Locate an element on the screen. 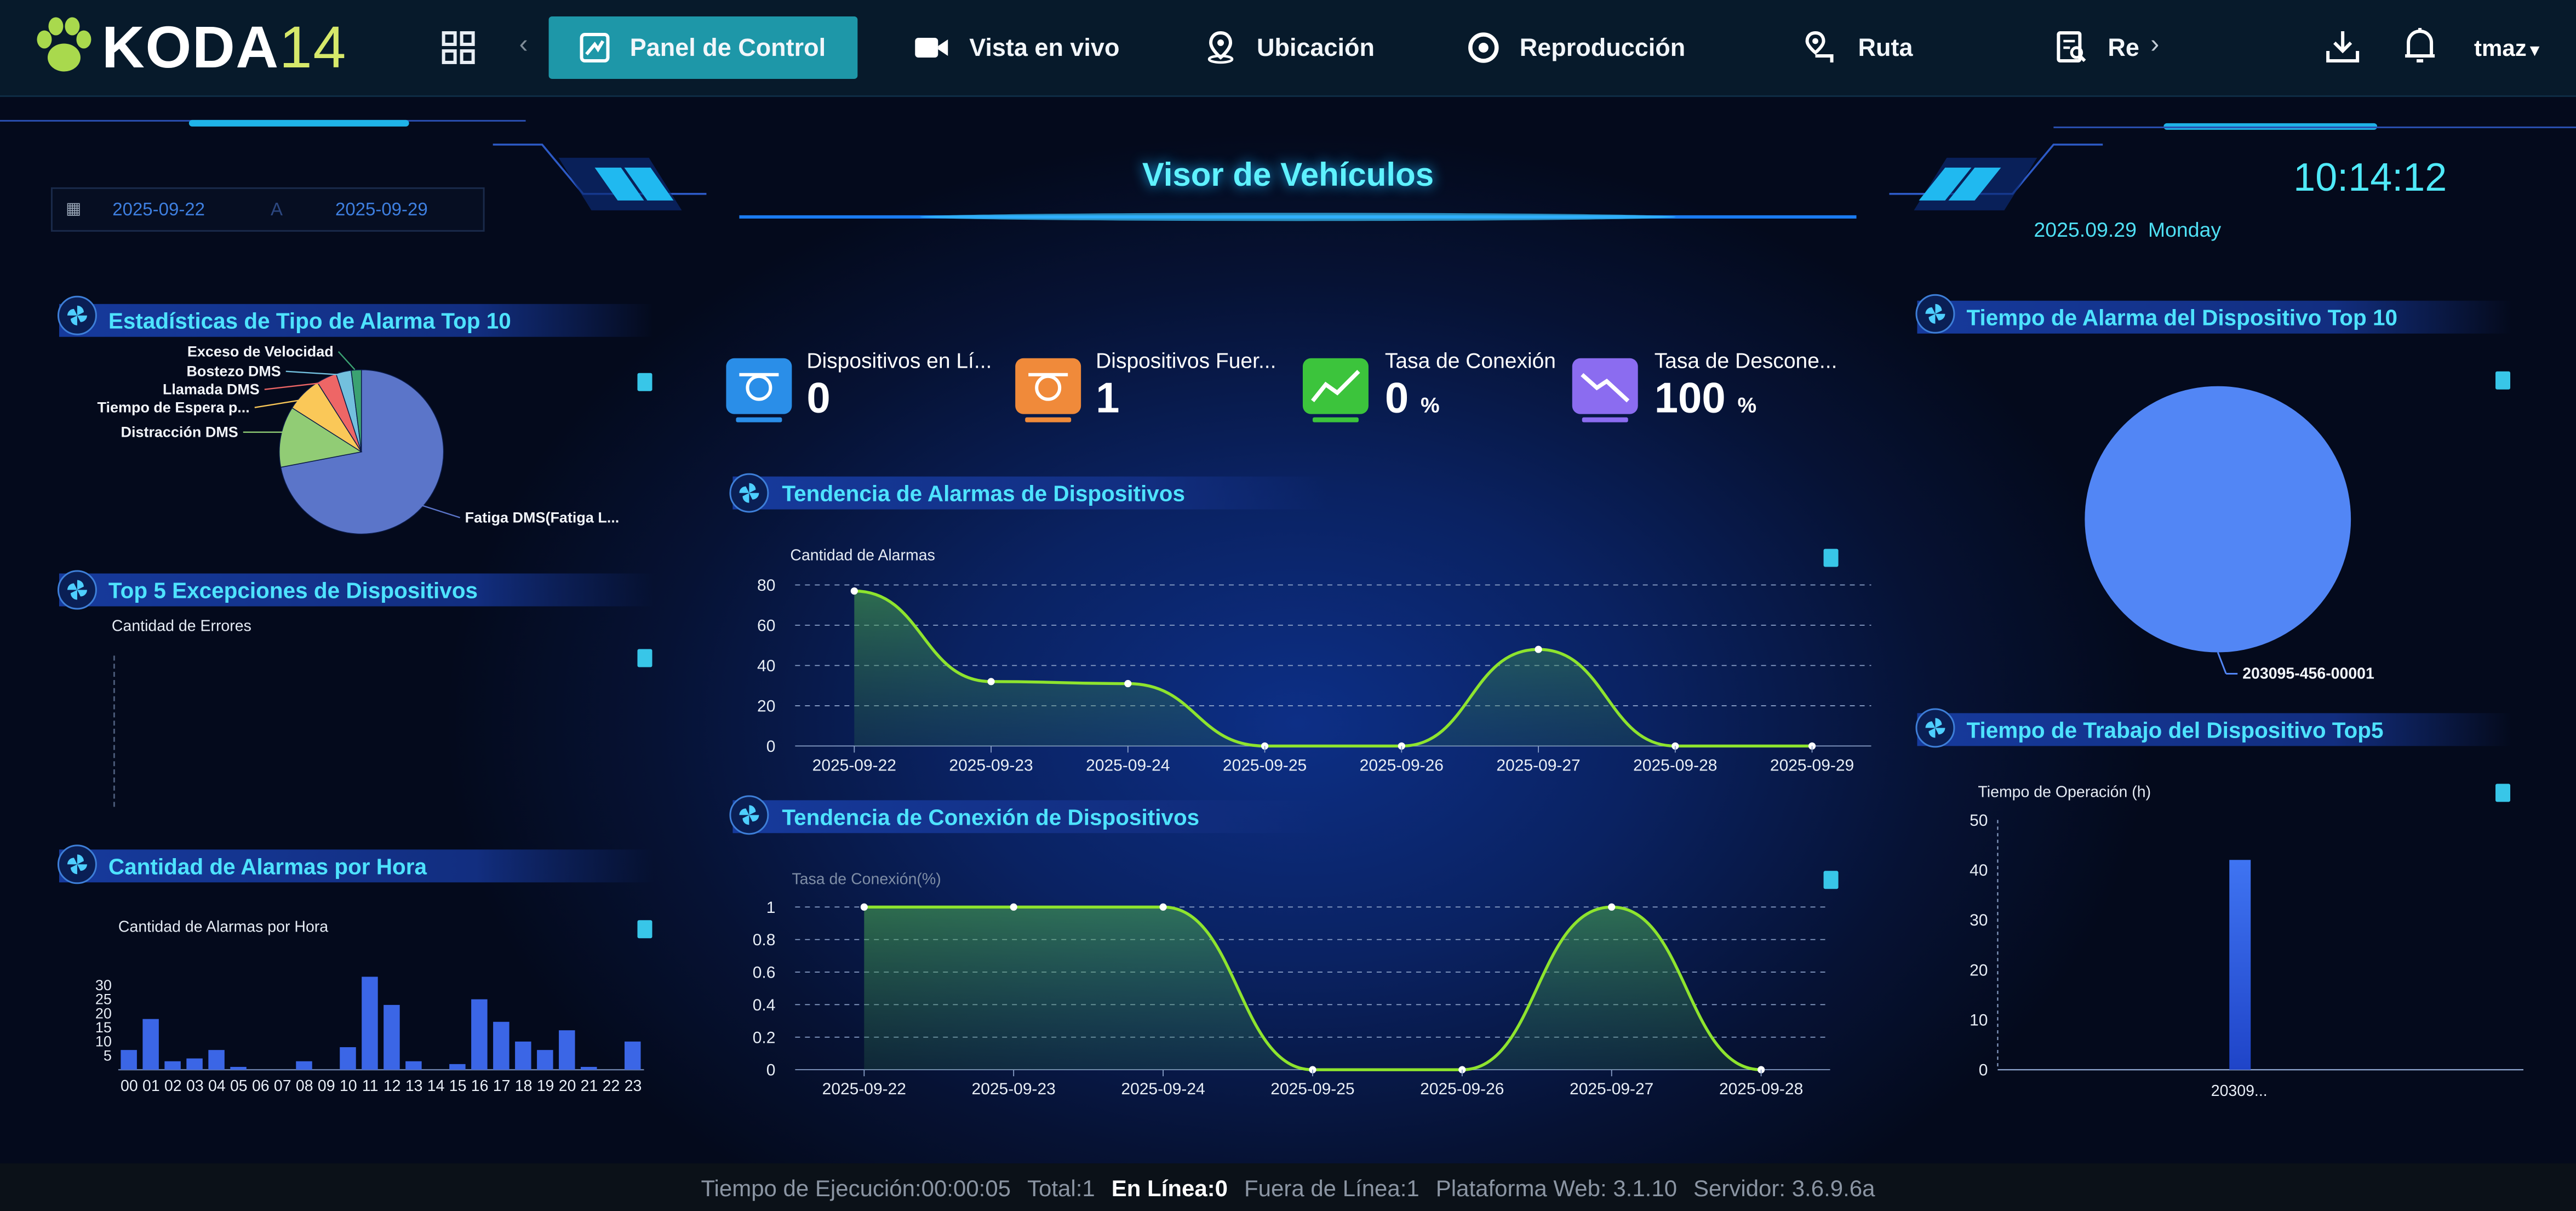 The width and height of the screenshot is (2576, 1211). x-tick-label: 2025-09-29 is located at coordinates (1812, 765).